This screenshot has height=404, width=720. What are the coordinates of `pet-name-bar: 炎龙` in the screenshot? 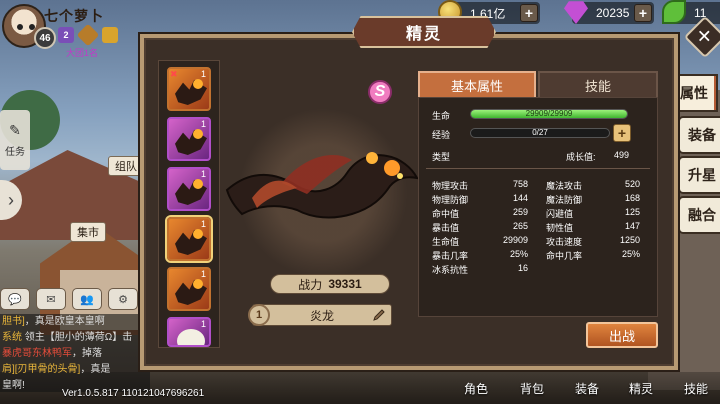 It's located at (322, 315).